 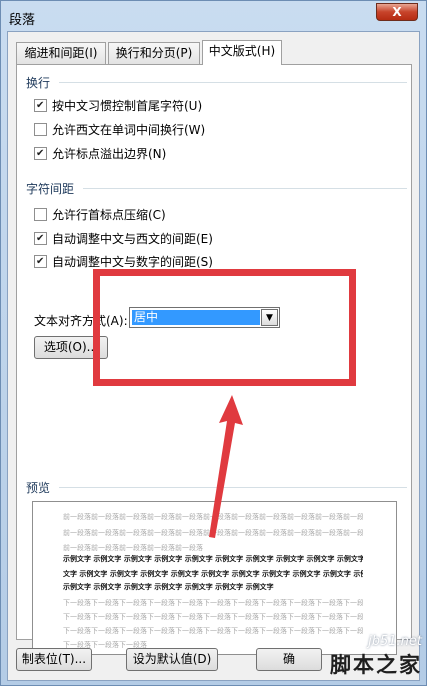 I want to click on checkbox-auto-space-chinese-latin: 自动调整中文与西文的间距(E), so click(x=123, y=238).